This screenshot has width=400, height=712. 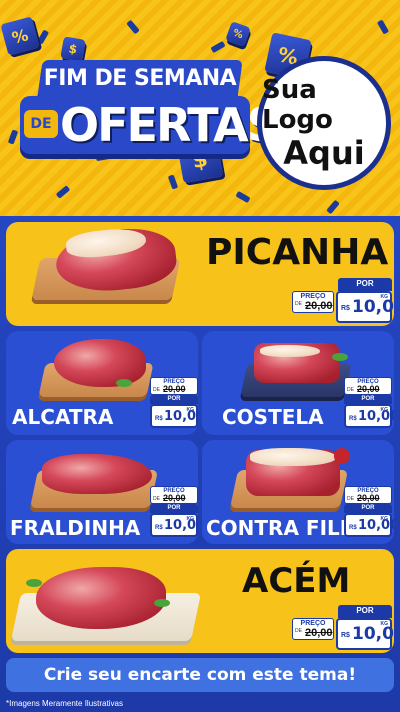 I want to click on product-card-fraldinha: FRALDINHA PREÇO DE 20,00 POR R$ 10,00 KG, so click(x=102, y=492).